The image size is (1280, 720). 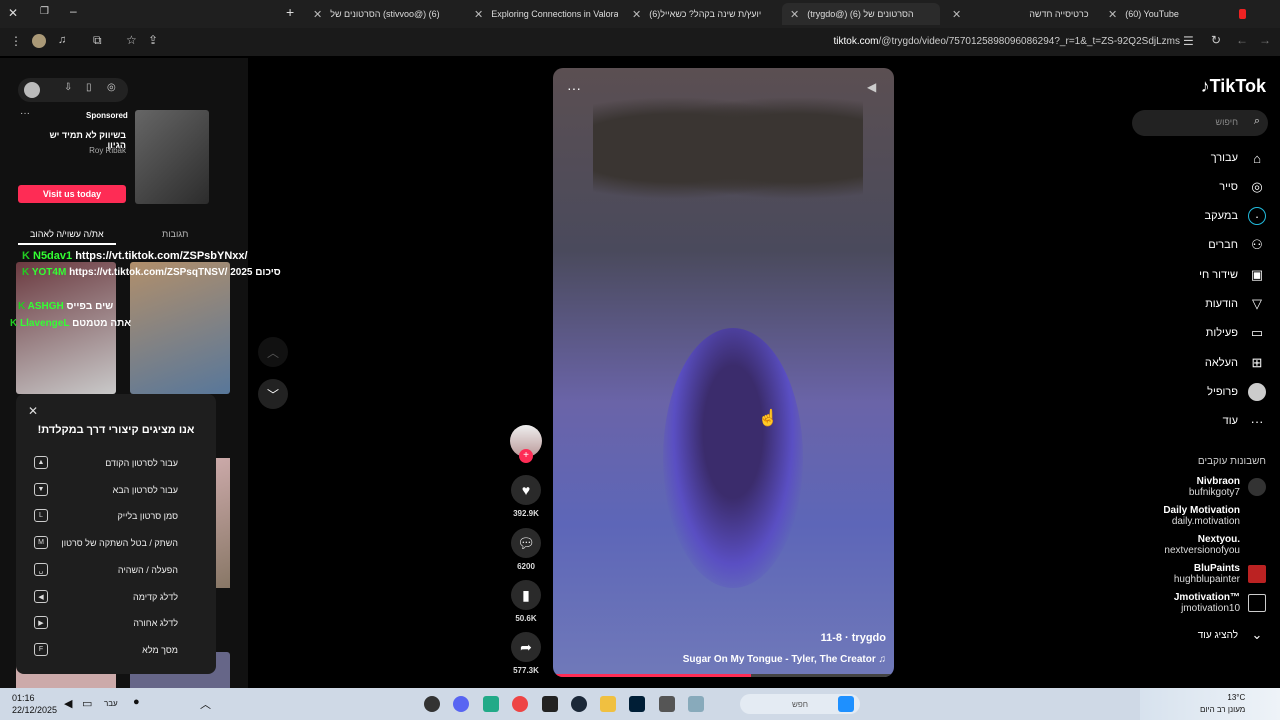 I want to click on nav-explore: סייר ◎, so click(x=1242, y=187).